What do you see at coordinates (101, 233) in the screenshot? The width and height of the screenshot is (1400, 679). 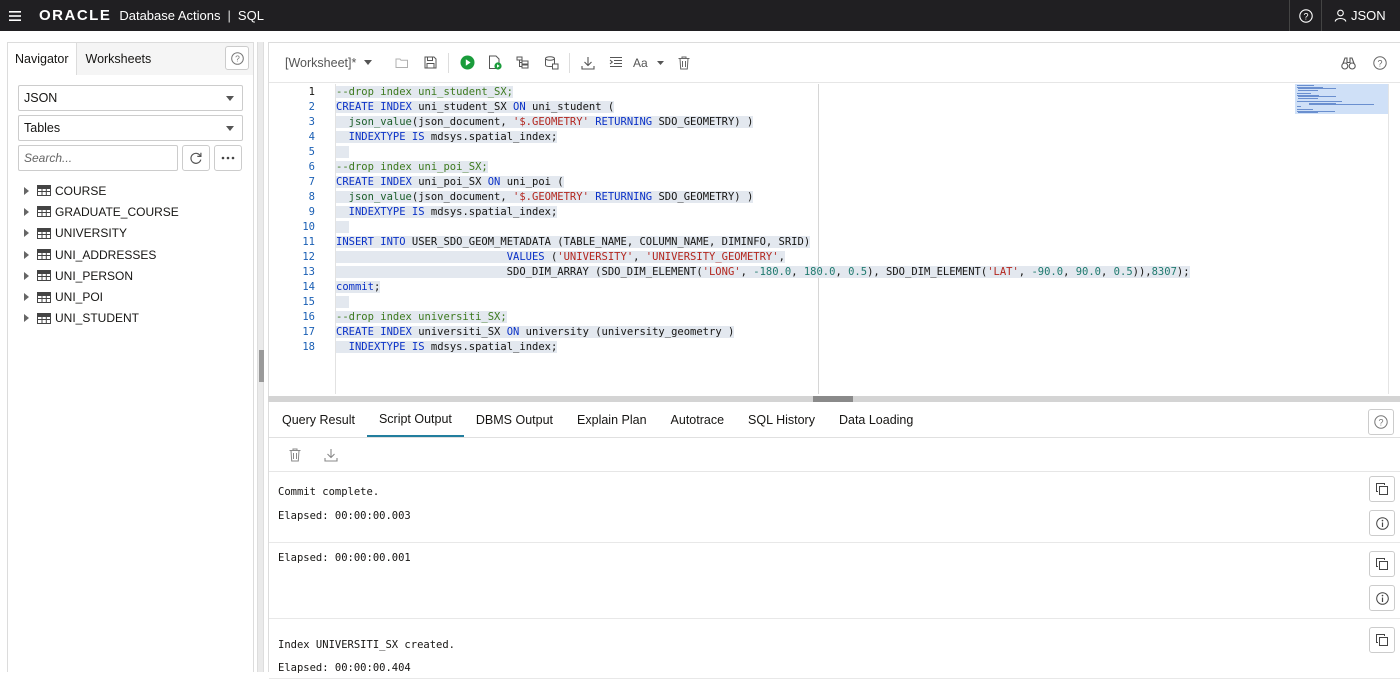 I see `tree-item-table: UNIVERSITY` at bounding box center [101, 233].